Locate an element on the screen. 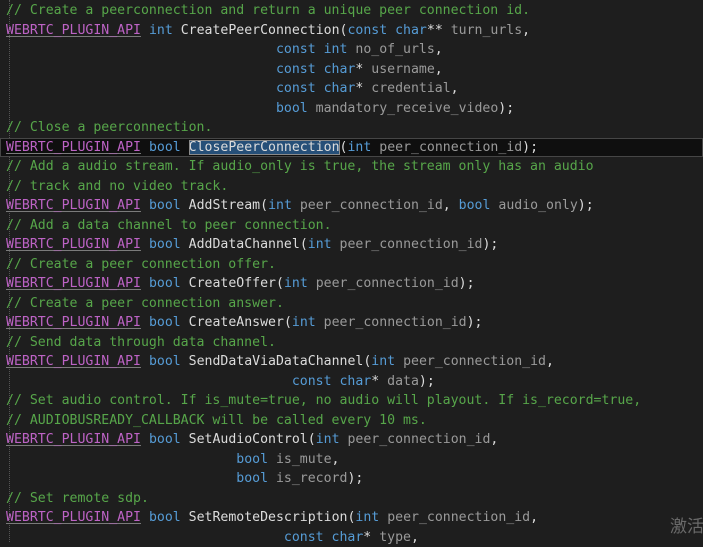 The width and height of the screenshot is (703, 547). function-name: CreatePeerConnection is located at coordinates (260, 30).